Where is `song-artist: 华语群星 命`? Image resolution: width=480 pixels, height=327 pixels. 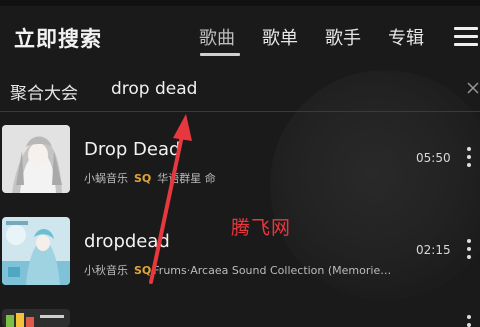
song-artist: 华语群星 命 is located at coordinates (186, 178).